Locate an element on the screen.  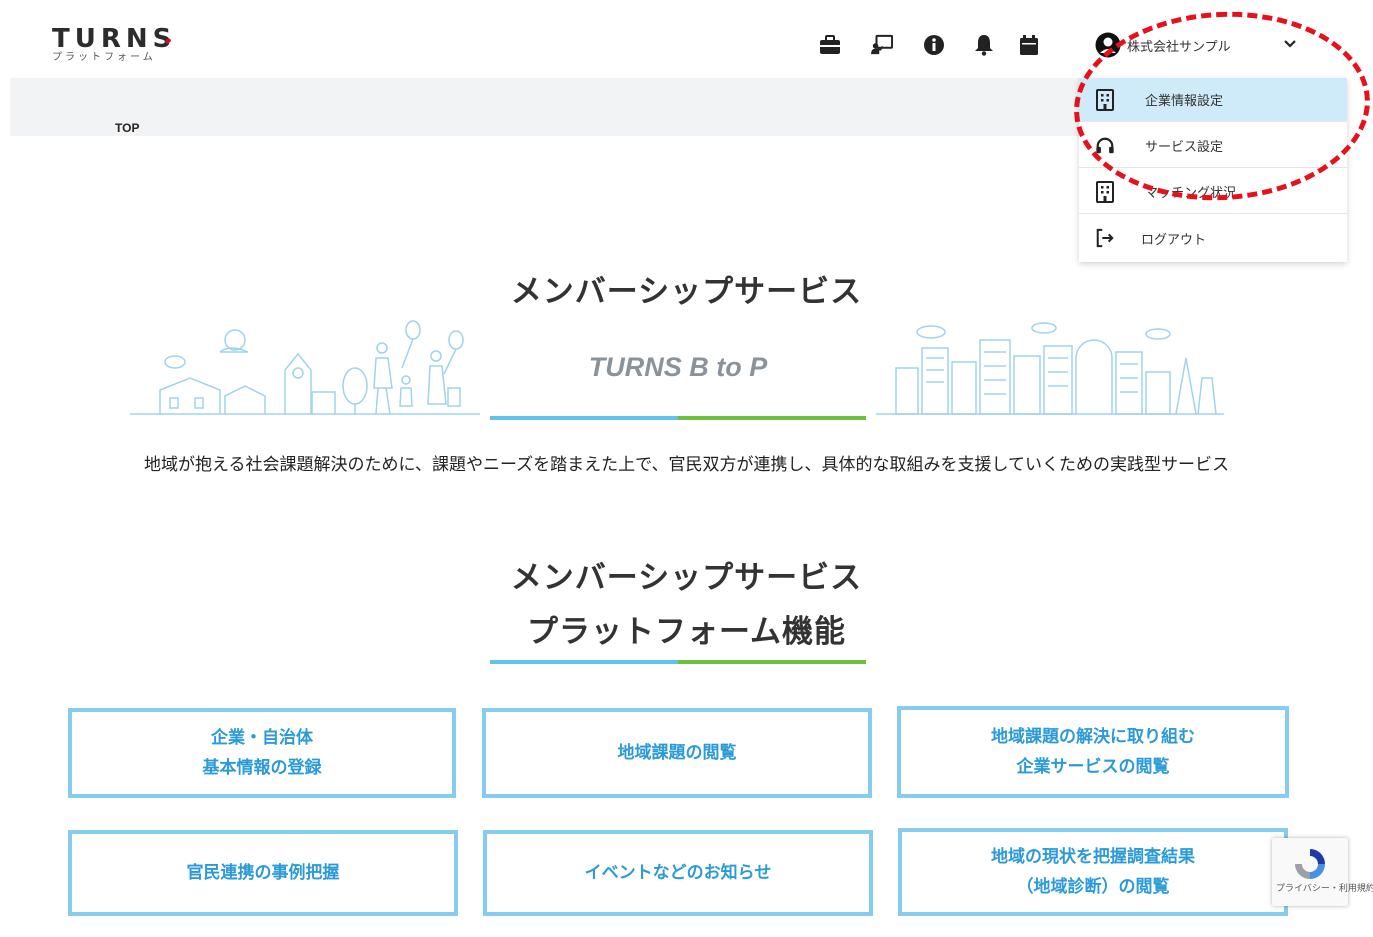
card-regional-diagnosis: 地域の現状を把握調査結果 （地域診断）の閲覧 is located at coordinates (1093, 872).